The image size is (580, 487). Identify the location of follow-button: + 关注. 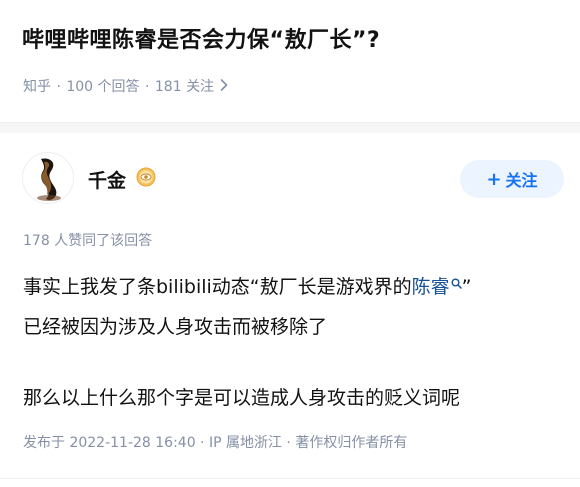
(512, 179).